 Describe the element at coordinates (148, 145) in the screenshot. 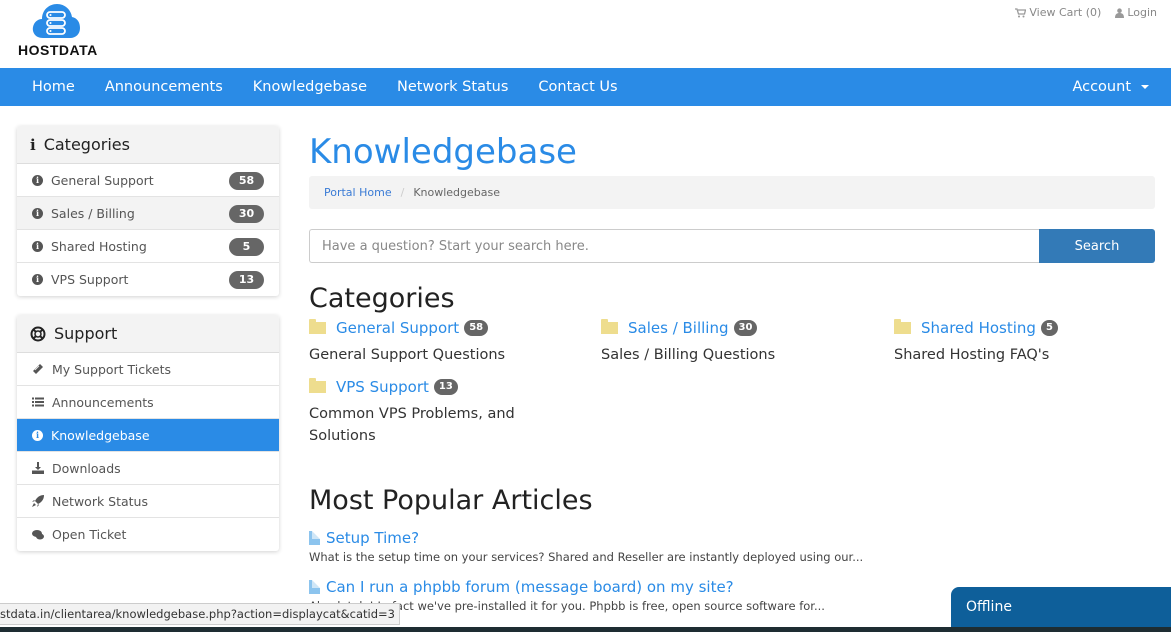

I see `categories-panel-header: i Categories` at that location.